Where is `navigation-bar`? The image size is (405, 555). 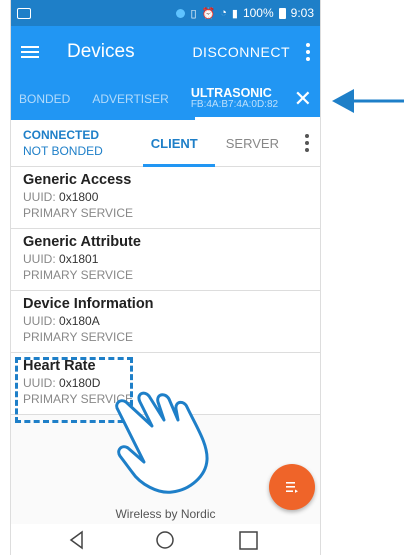
navigation-bar is located at coordinates (165, 539).